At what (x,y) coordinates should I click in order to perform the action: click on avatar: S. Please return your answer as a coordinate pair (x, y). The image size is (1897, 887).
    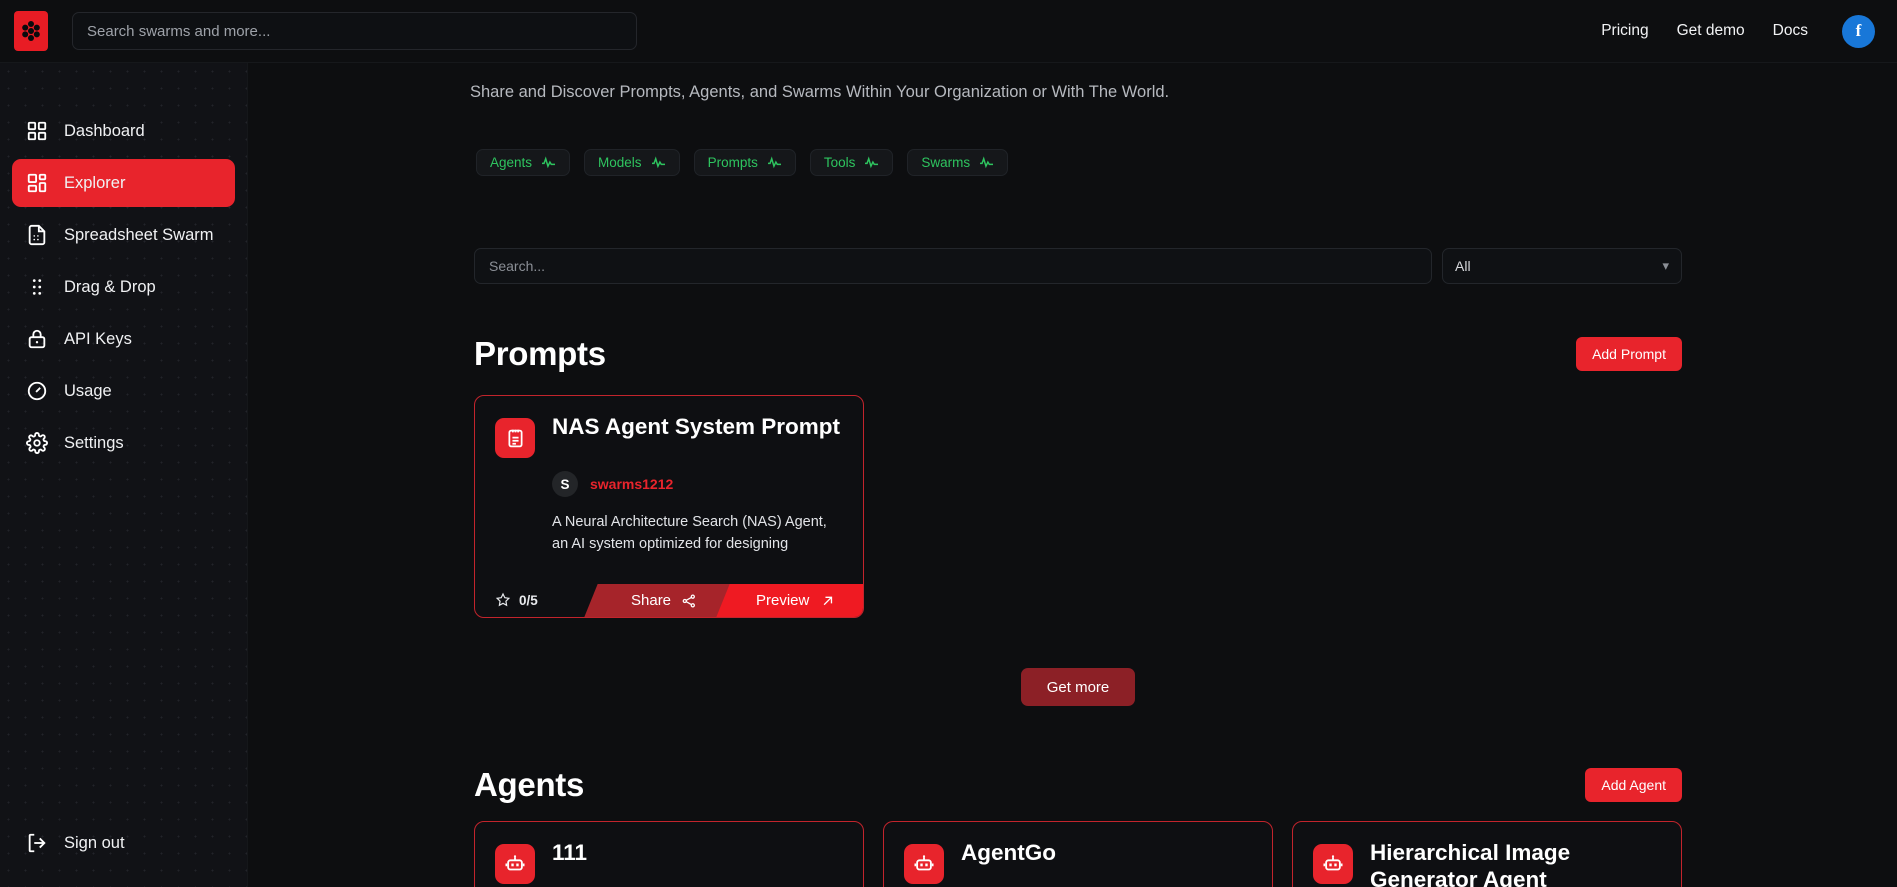
    Looking at the image, I should click on (565, 484).